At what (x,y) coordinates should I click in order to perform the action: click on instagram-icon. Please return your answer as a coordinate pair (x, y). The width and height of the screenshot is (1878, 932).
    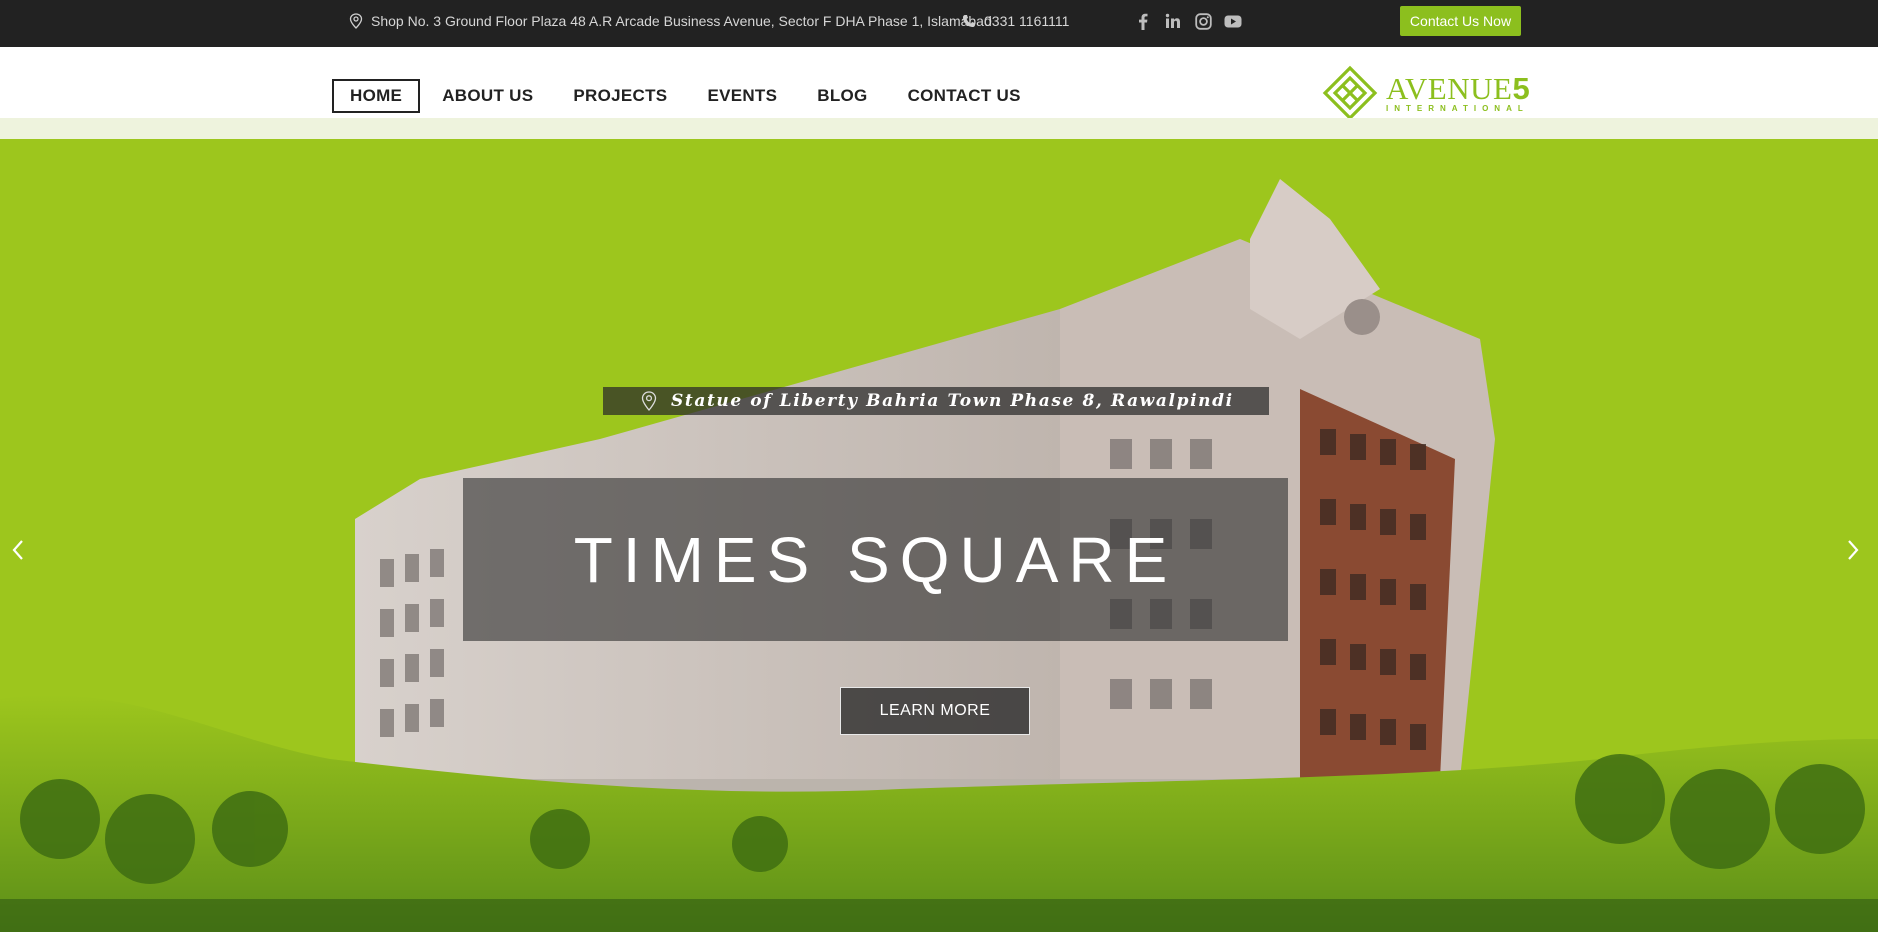
    Looking at the image, I should click on (1203, 21).